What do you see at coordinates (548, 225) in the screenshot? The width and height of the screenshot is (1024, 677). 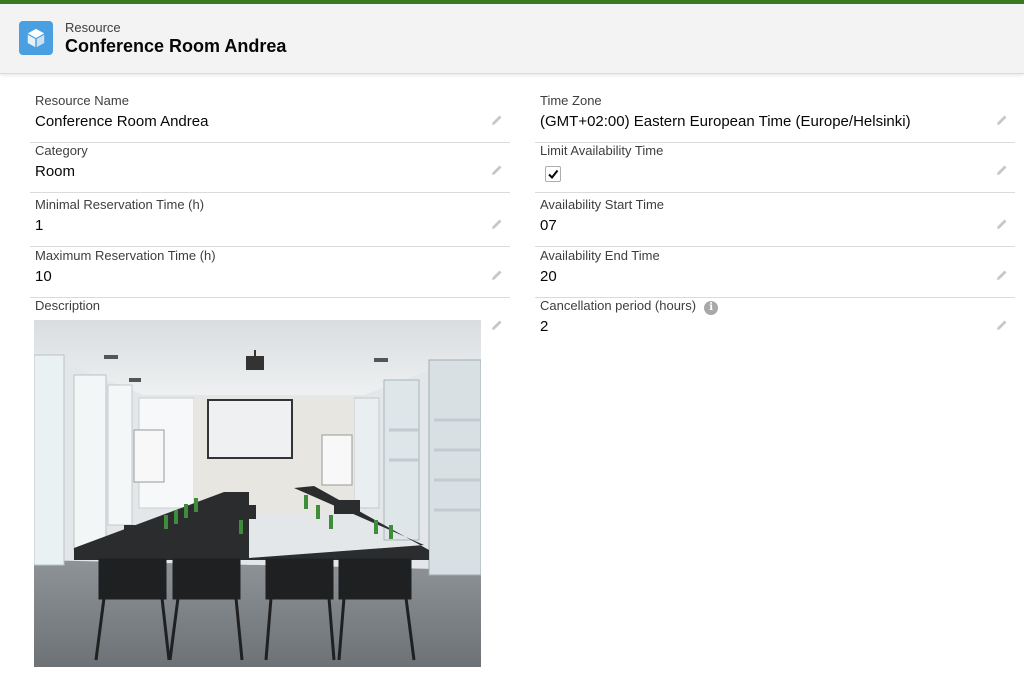 I see `field-value: 07` at bounding box center [548, 225].